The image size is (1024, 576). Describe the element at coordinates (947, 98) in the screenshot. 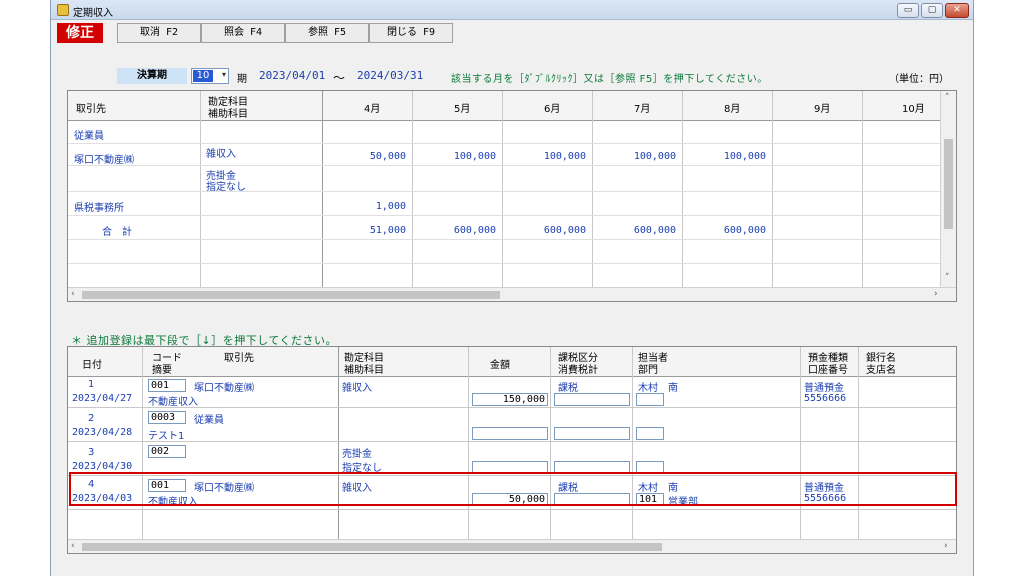

I see `scroll-up-icon: ˄` at that location.